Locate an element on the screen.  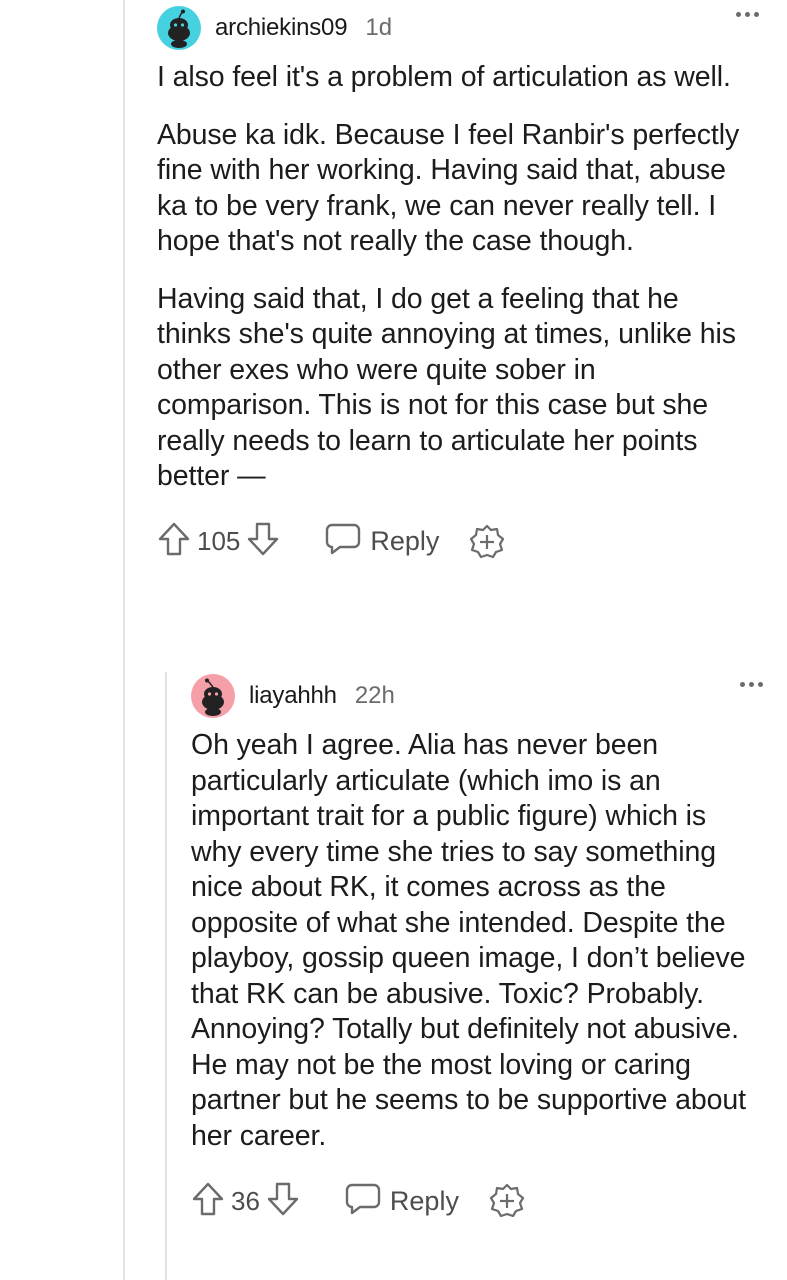
vote-group: 105 is located at coordinates (218, 541).